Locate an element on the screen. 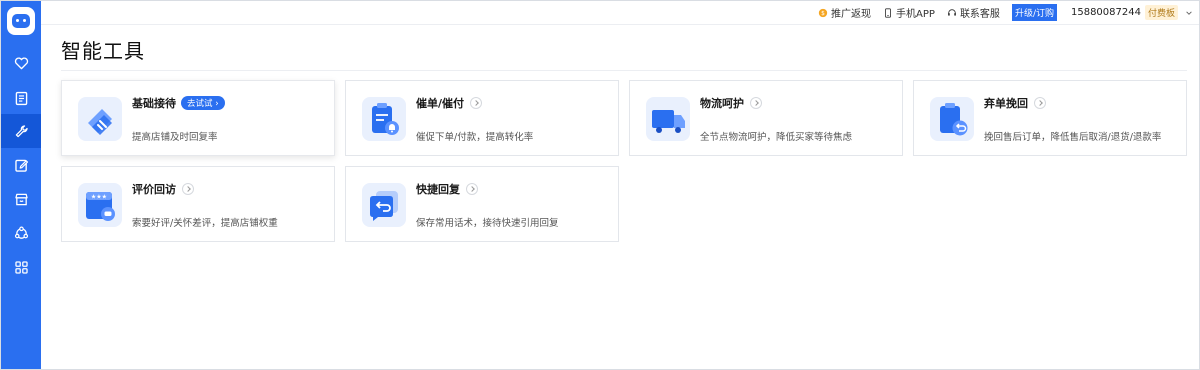 The image size is (1200, 370). reception-tool-icon is located at coordinates (100, 119).